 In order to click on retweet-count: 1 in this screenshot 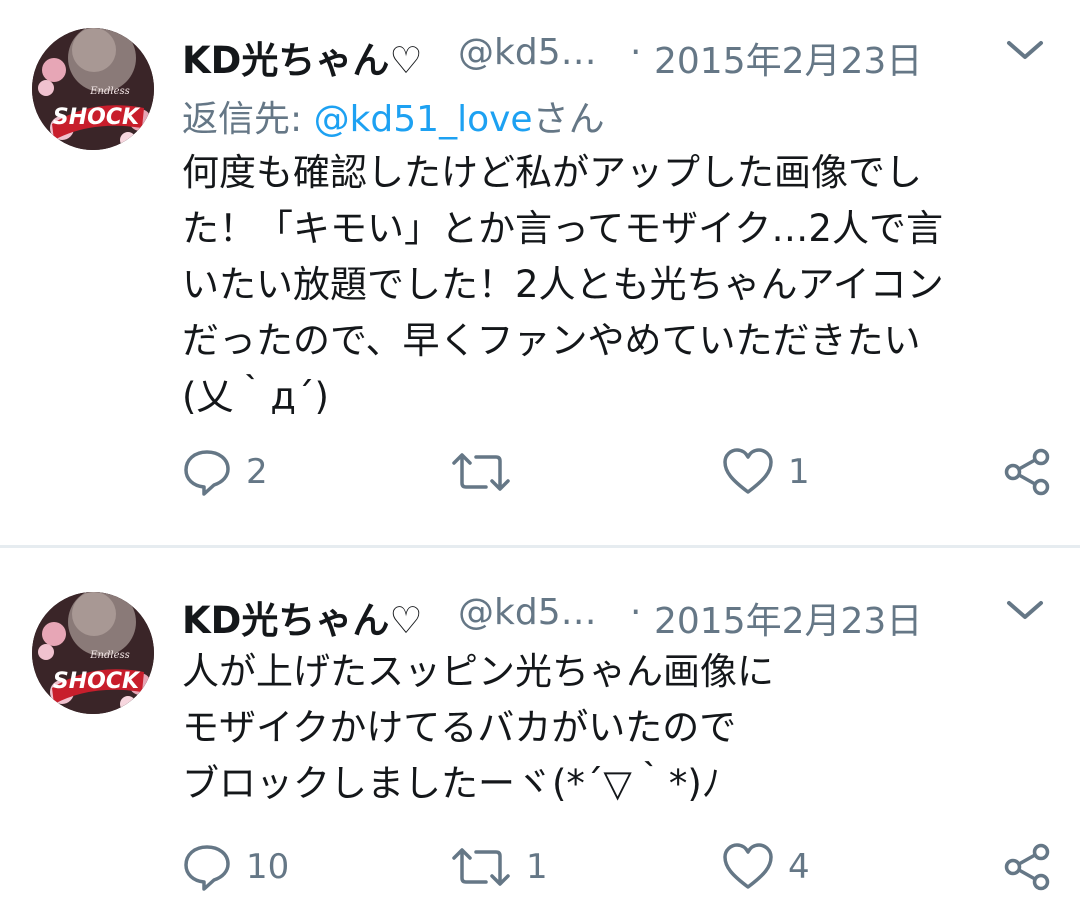, I will do `click(537, 867)`.